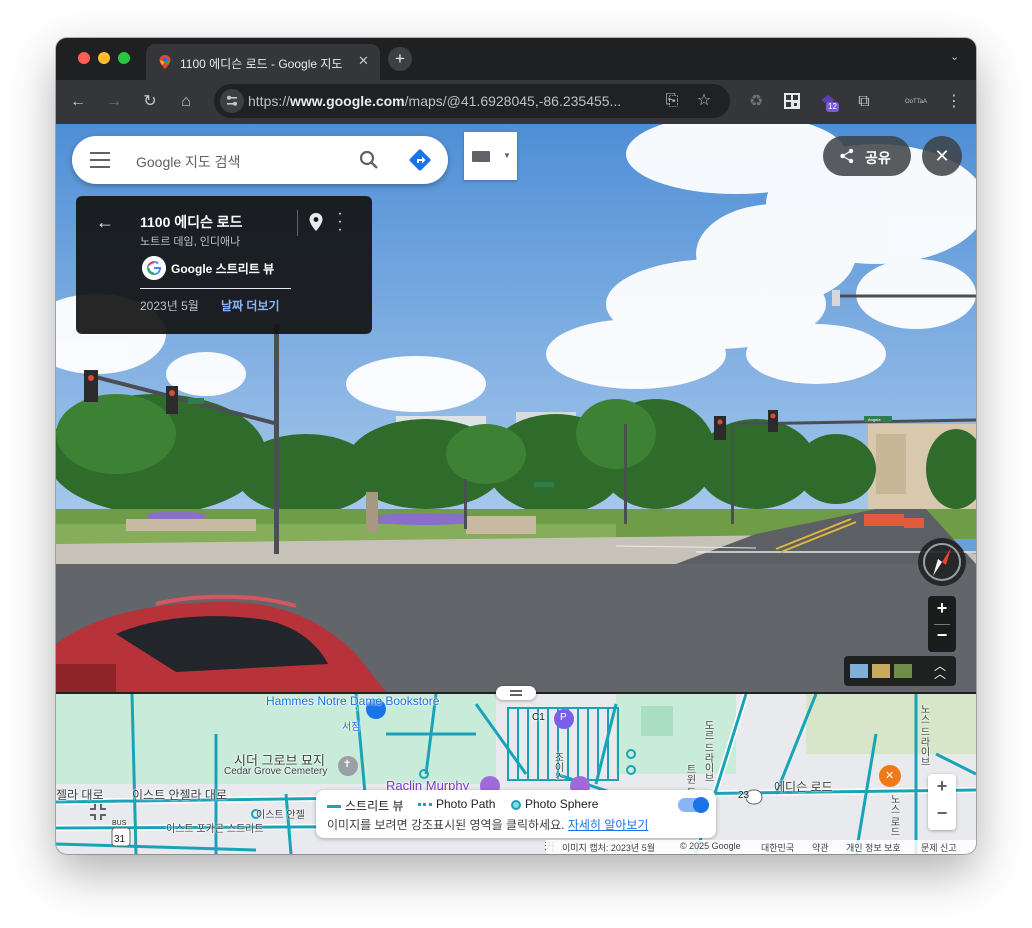 The height and width of the screenshot is (928, 1032). I want to click on input-tools-keyboard-button: ▼, so click(490, 156).